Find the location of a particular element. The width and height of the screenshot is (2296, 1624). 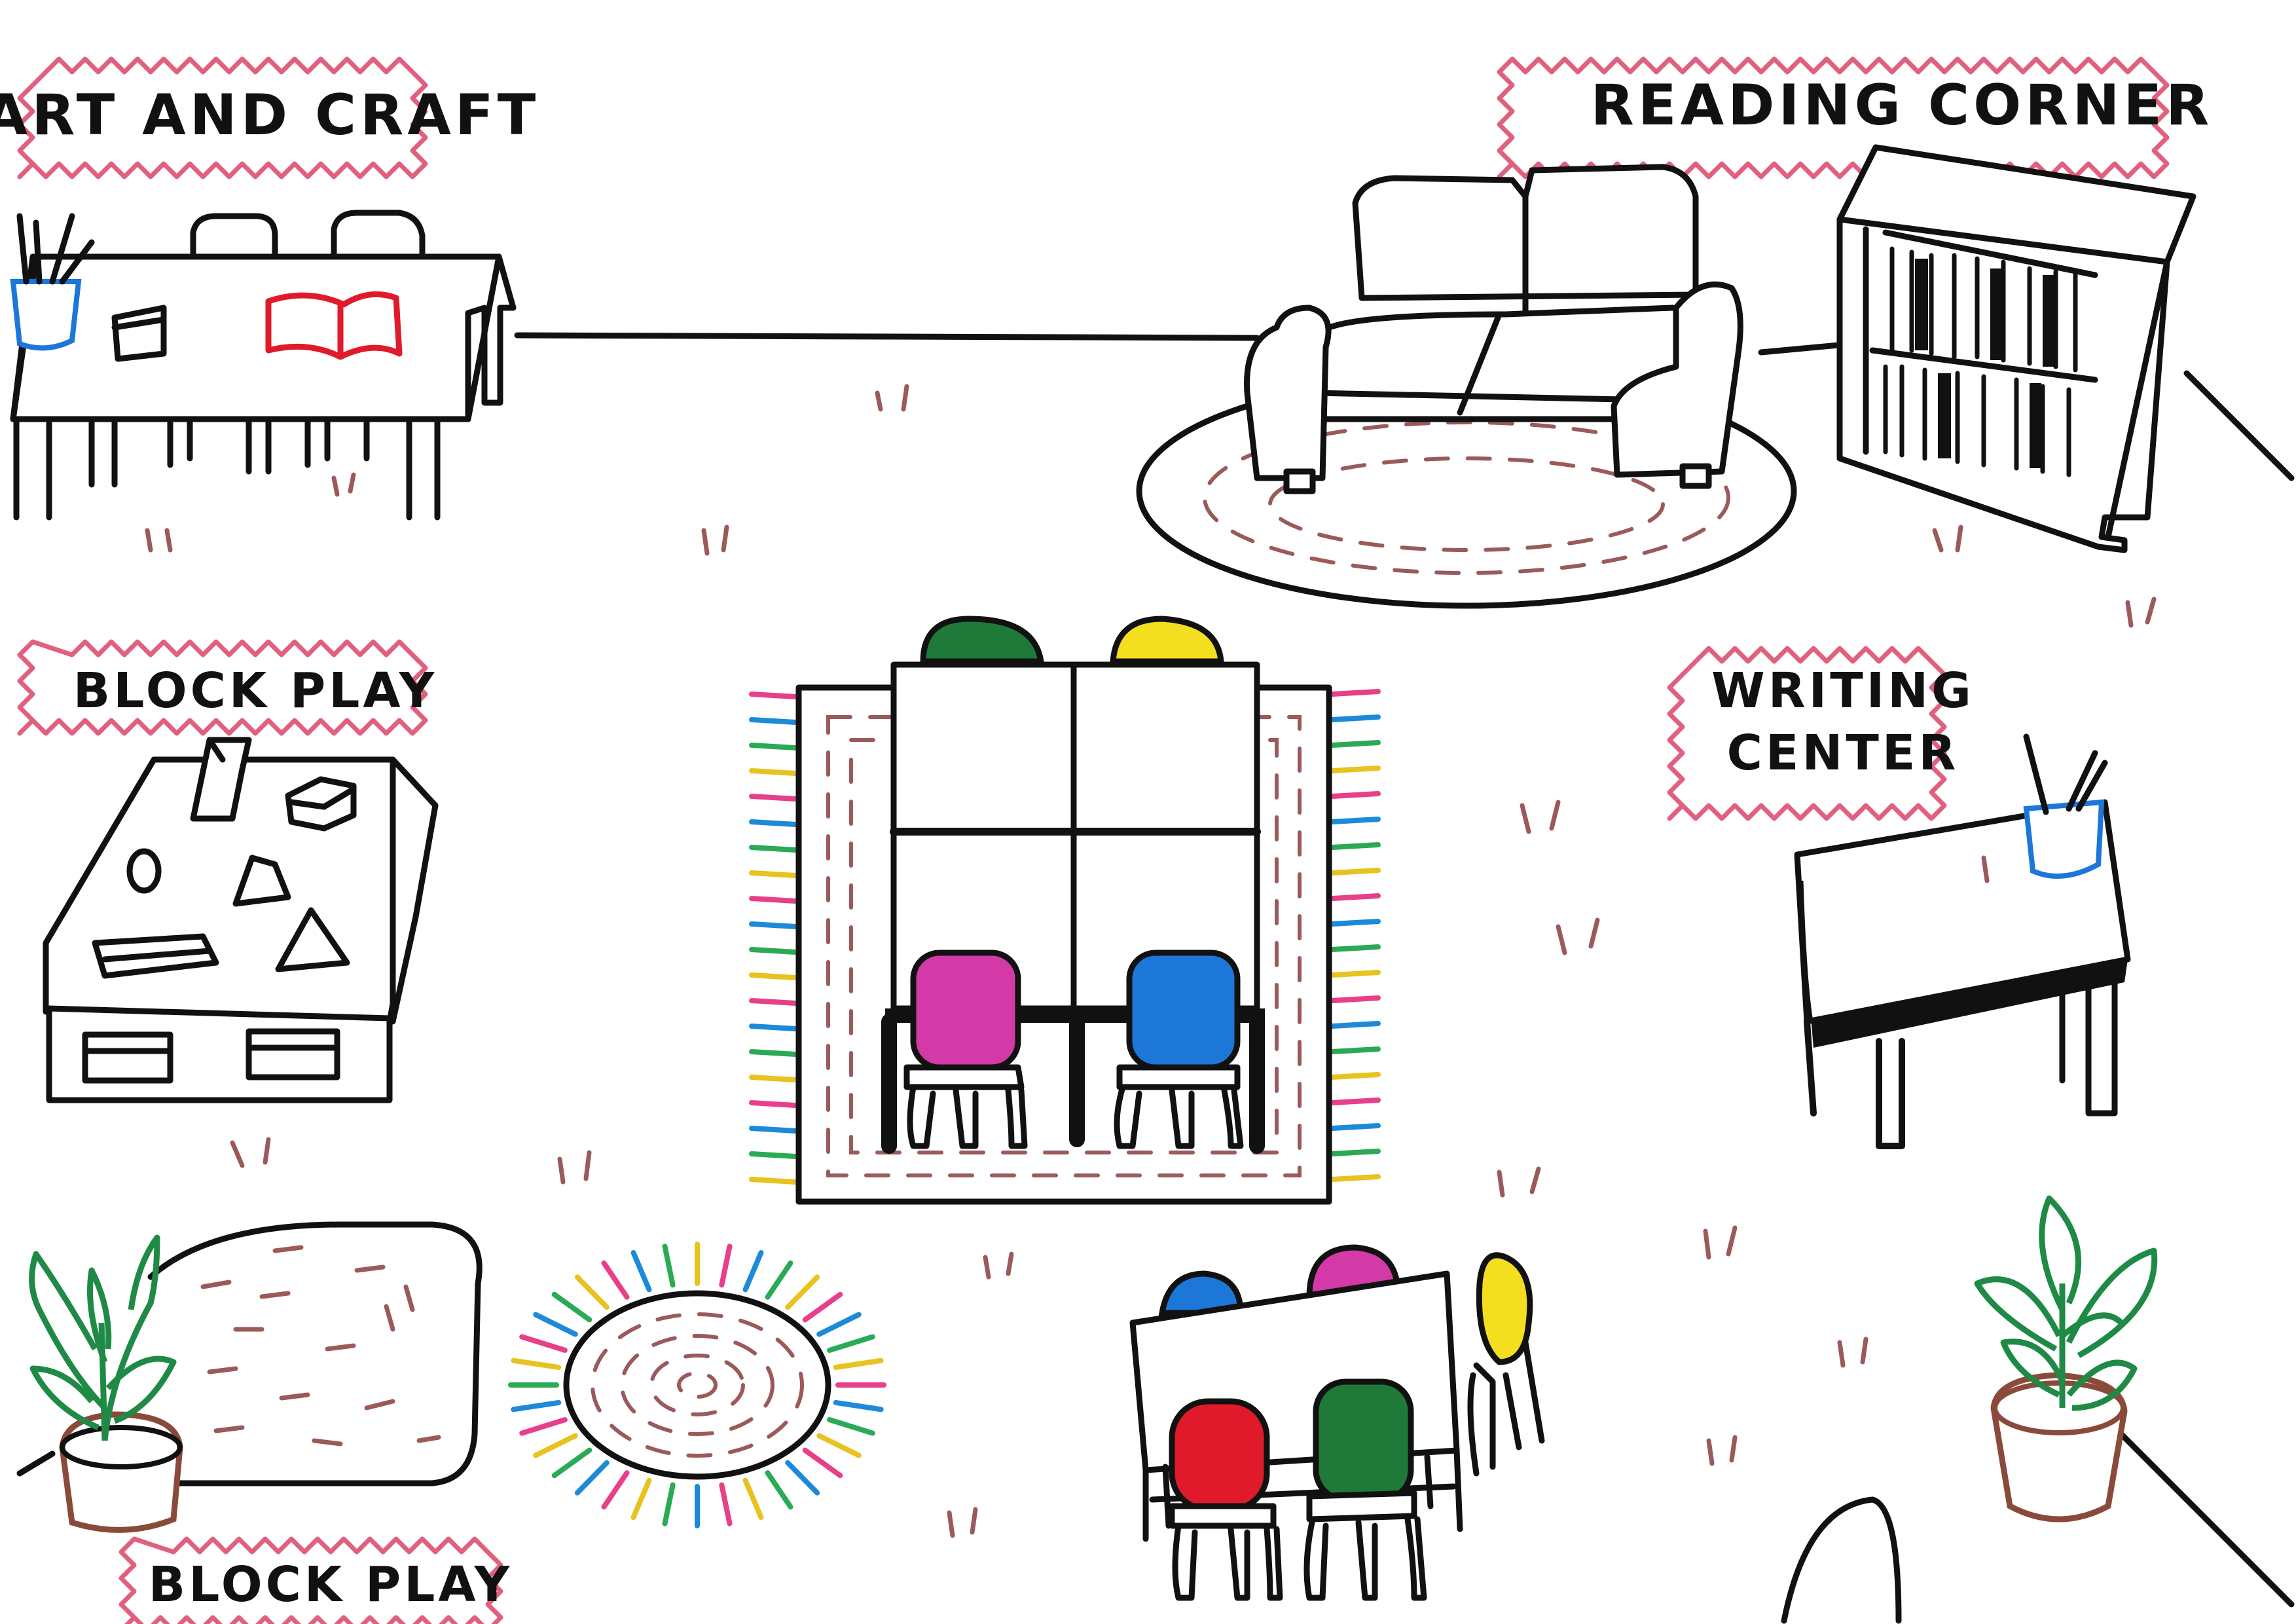

chair-green is located at coordinates (982, 640).